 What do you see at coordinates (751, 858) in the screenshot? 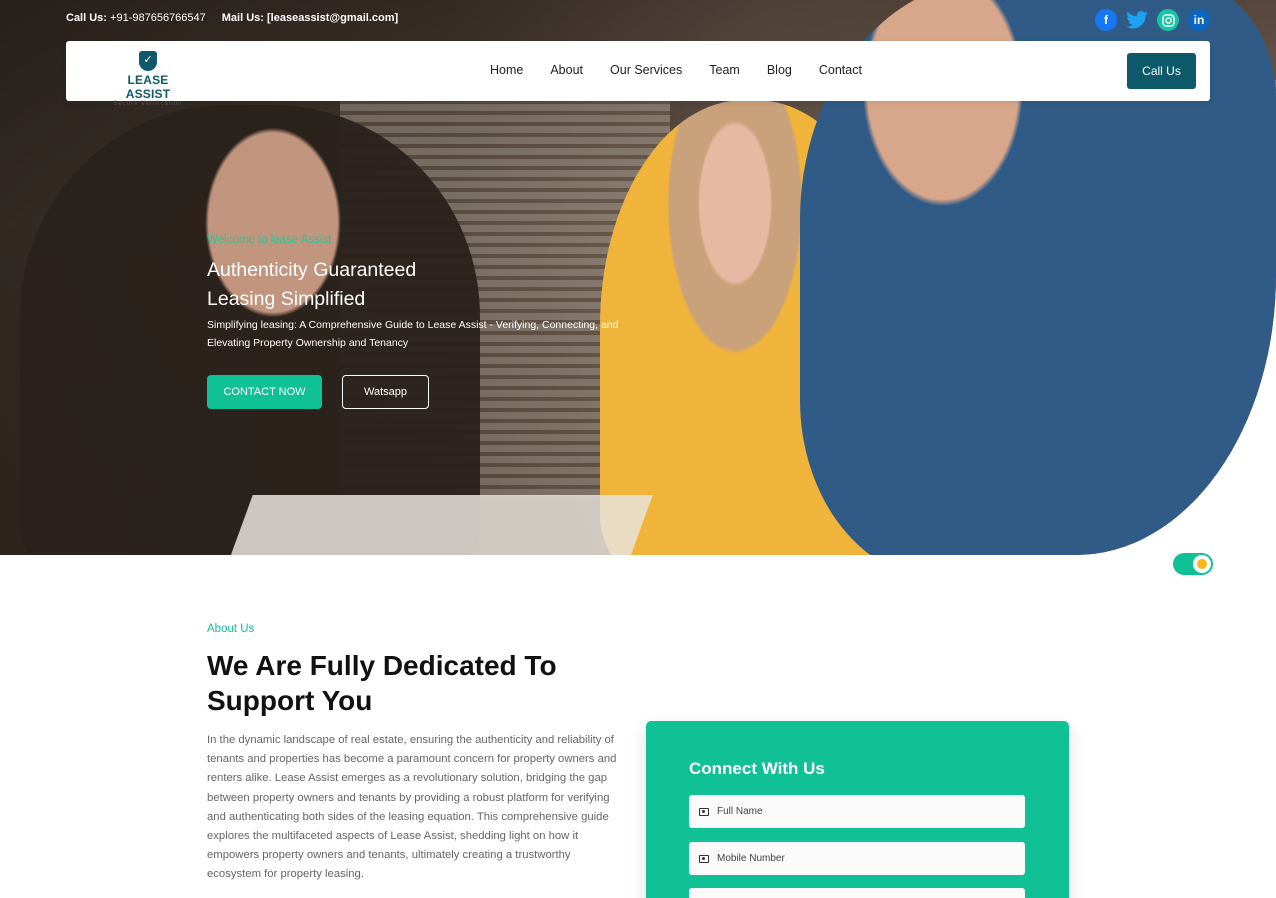
I see `mobile-number-placeholder: Mobile Number` at bounding box center [751, 858].